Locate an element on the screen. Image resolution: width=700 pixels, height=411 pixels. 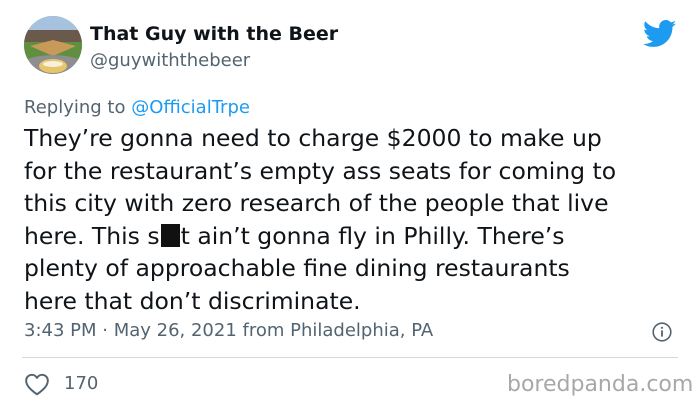
info-icon is located at coordinates (662, 332).